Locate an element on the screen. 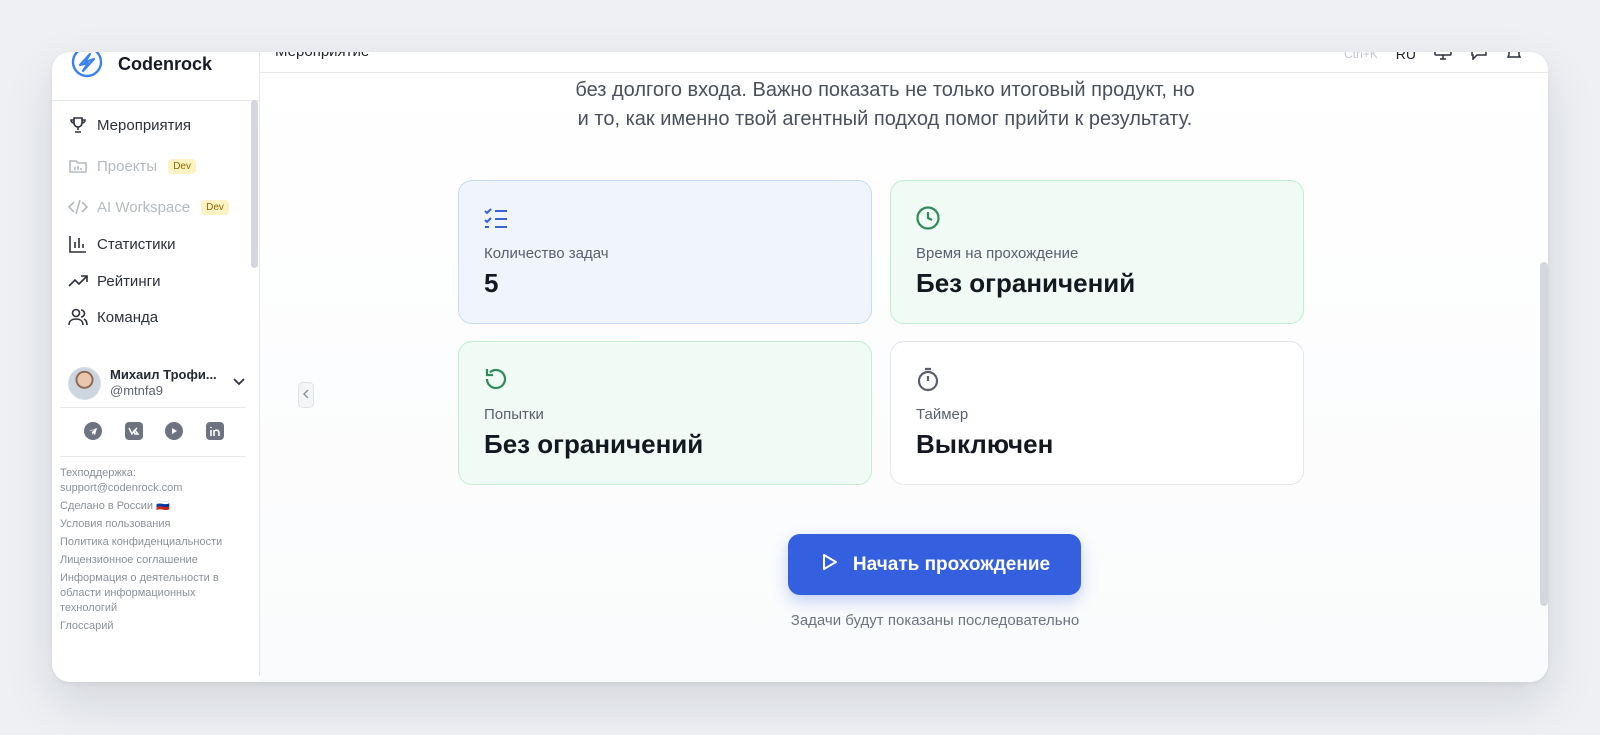 The image size is (1600, 735). user-handle: @mtnfa9 is located at coordinates (136, 390).